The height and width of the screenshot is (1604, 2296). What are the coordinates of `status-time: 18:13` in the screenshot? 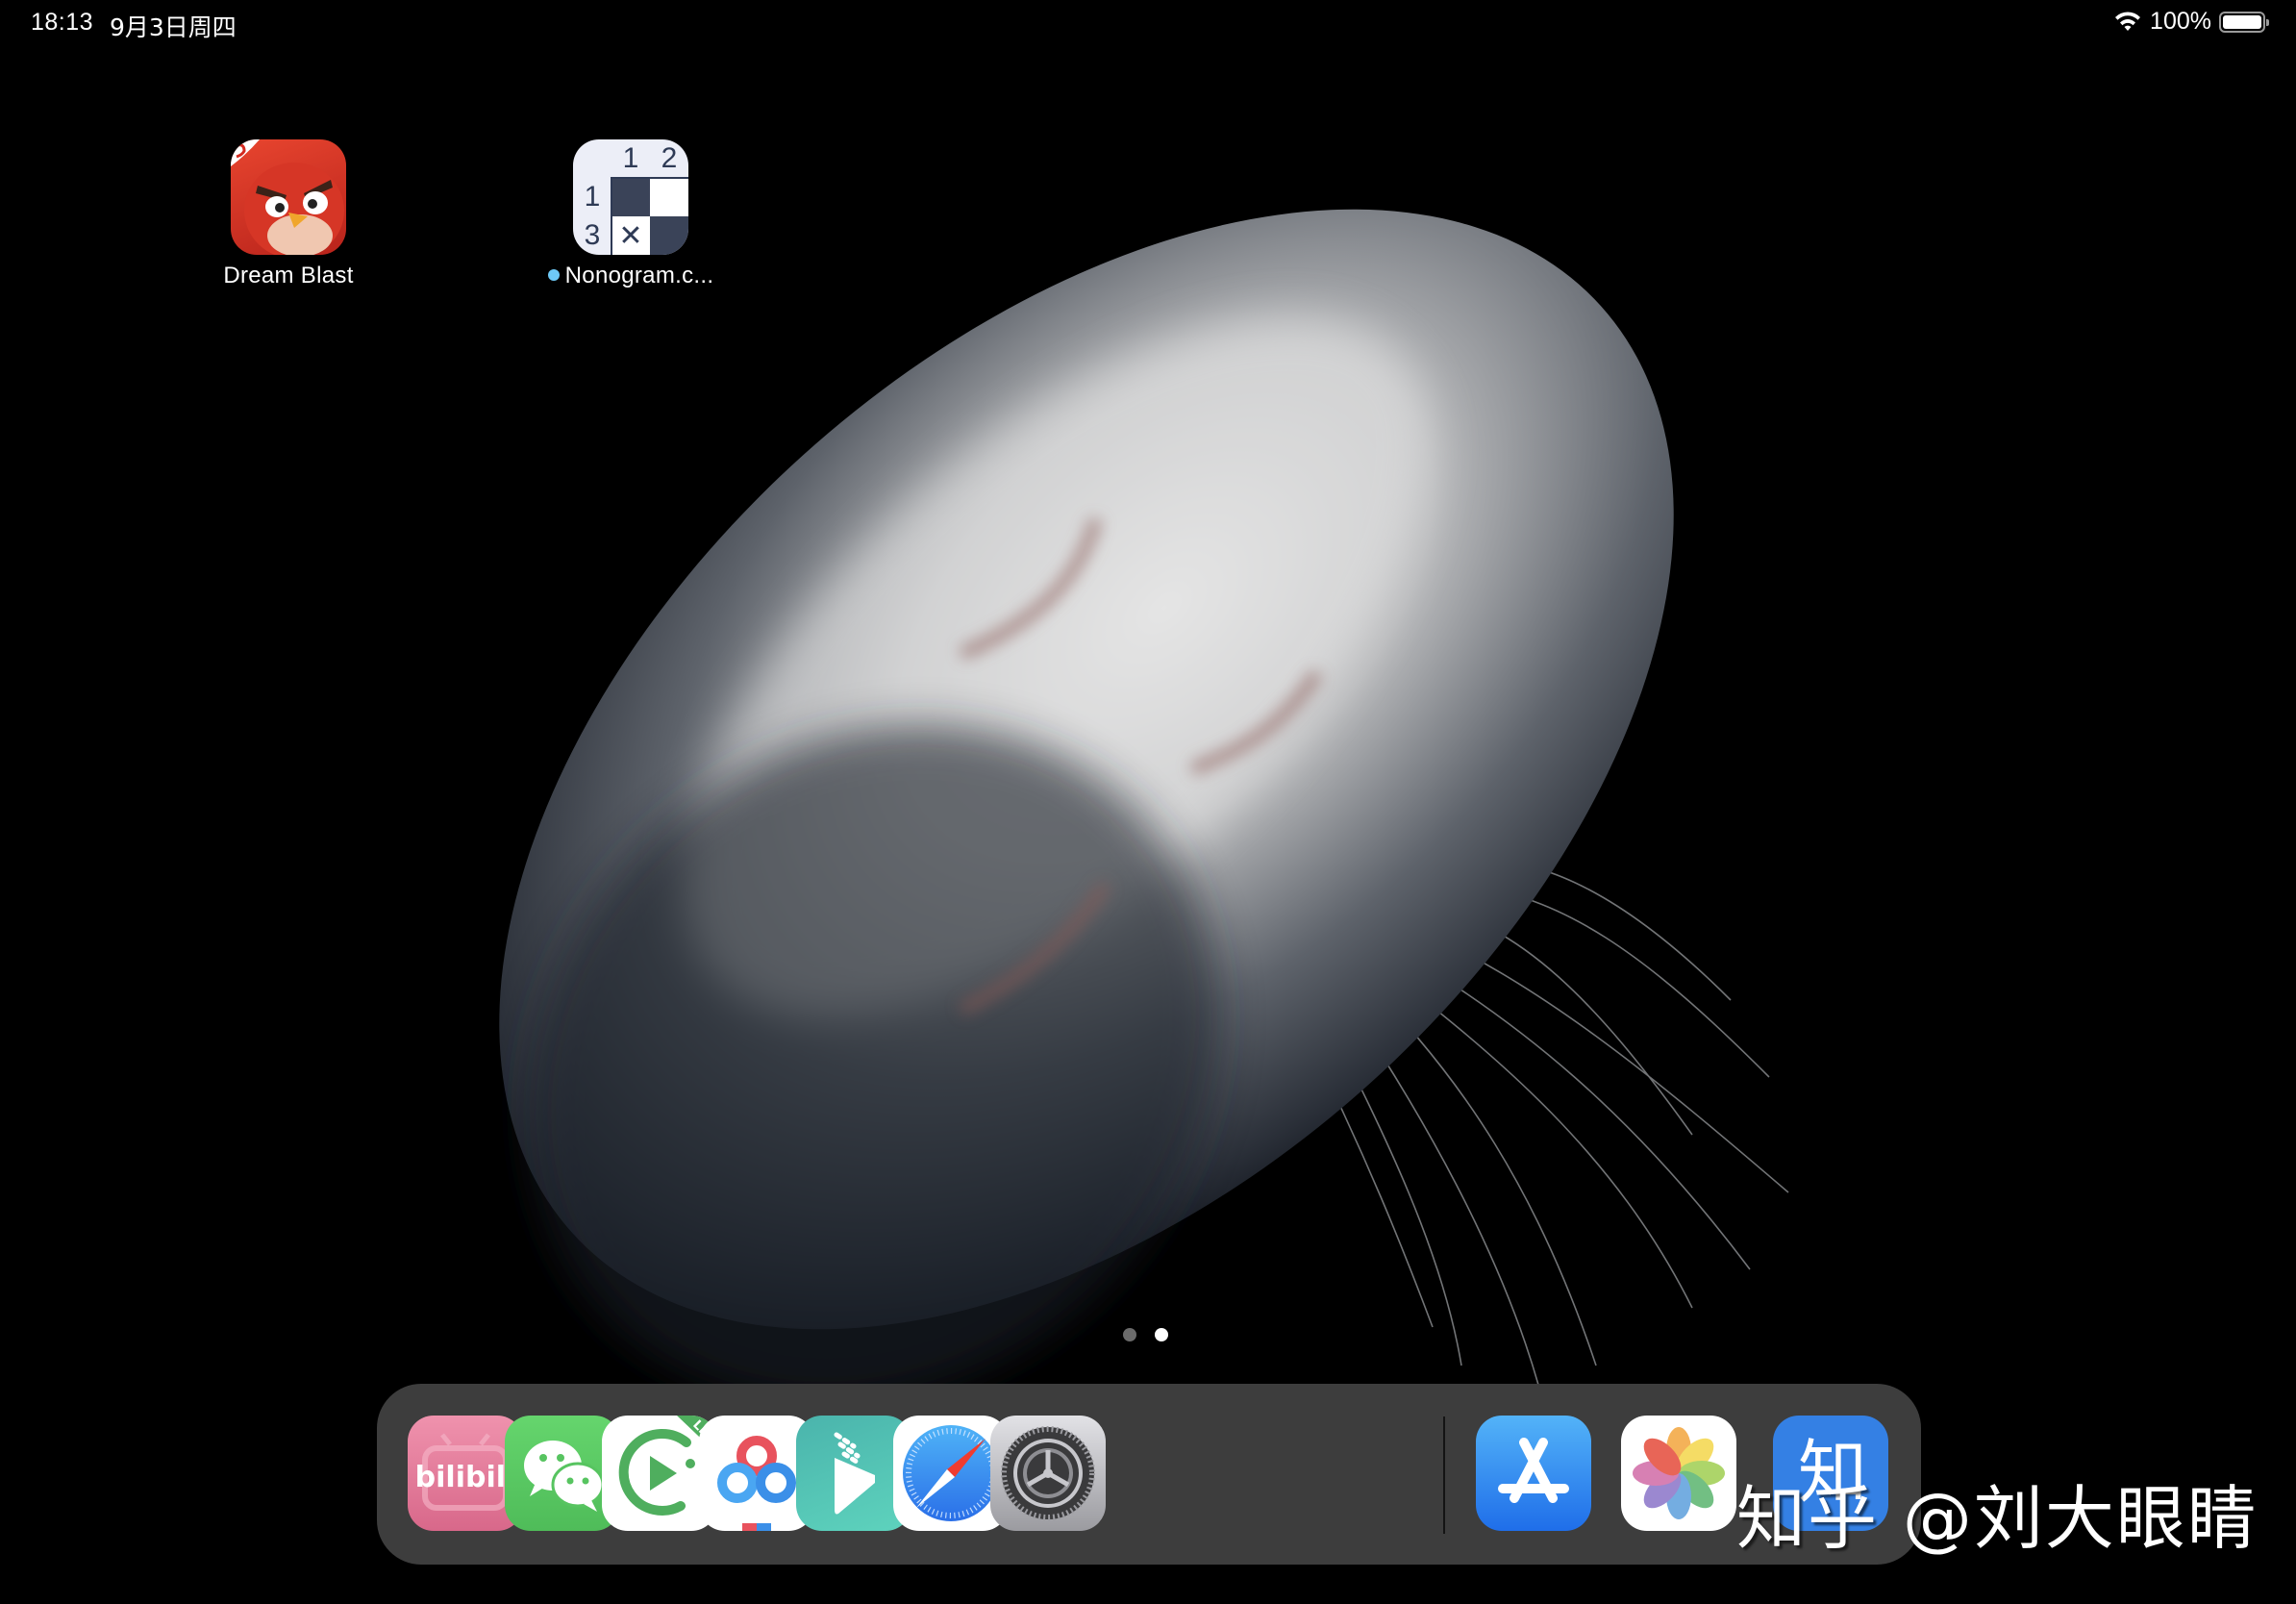 It's located at (62, 22).